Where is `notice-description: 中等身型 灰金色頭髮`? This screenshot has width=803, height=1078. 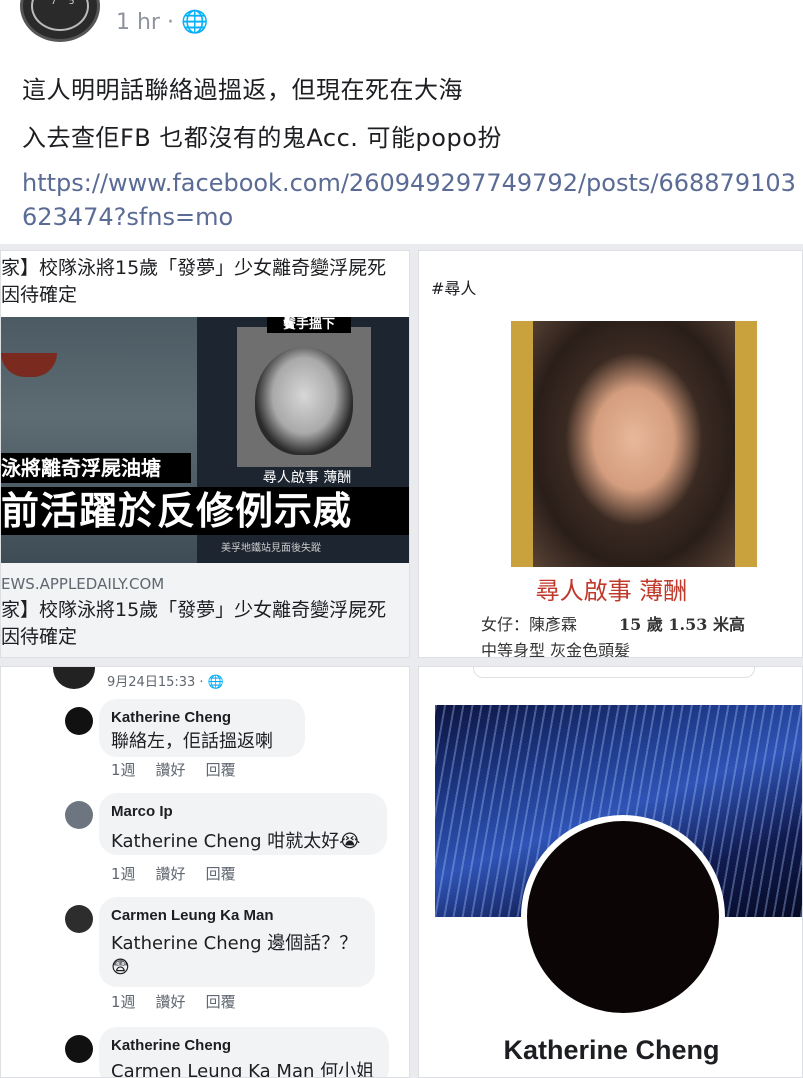
notice-description: 中等身型 灰金色頭髮 is located at coordinates (556, 649).